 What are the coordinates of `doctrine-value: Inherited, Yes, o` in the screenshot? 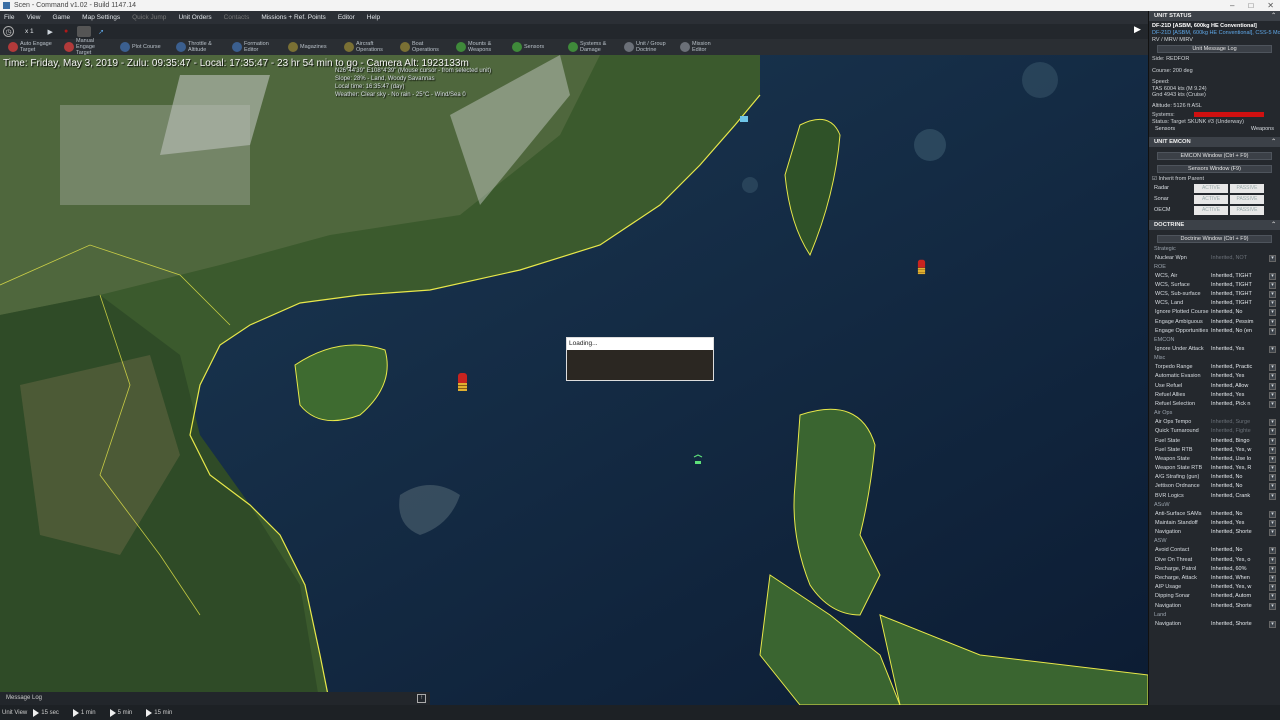 It's located at (1235, 560).